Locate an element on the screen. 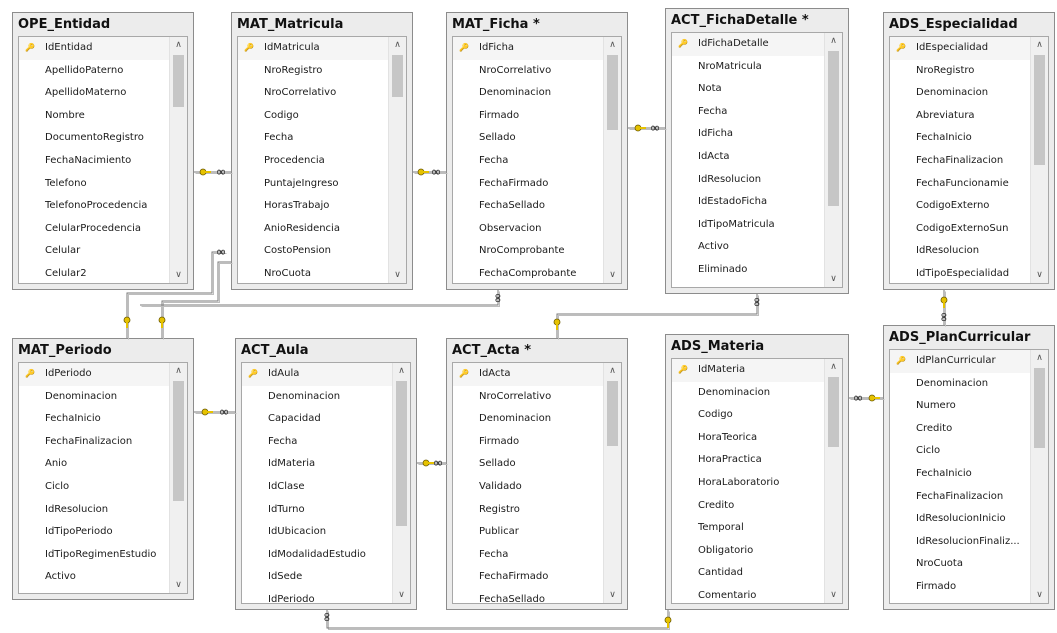 This screenshot has height=633, width=1057. link-aula-materia-shadow is located at coordinates (499, 620).